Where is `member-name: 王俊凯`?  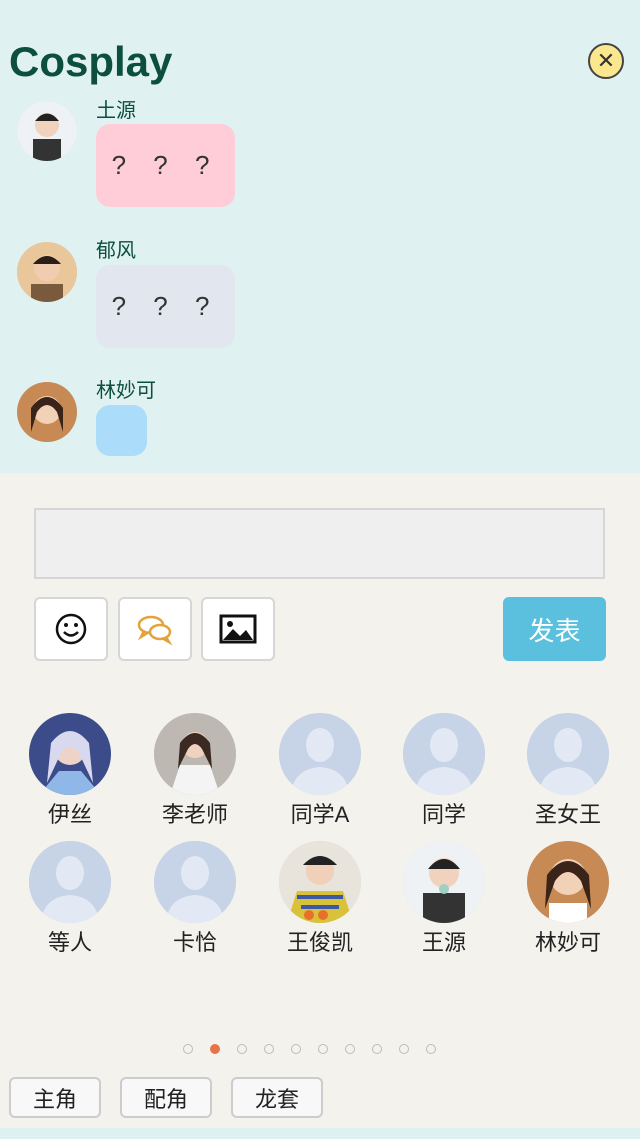 member-name: 王俊凯 is located at coordinates (319, 942).